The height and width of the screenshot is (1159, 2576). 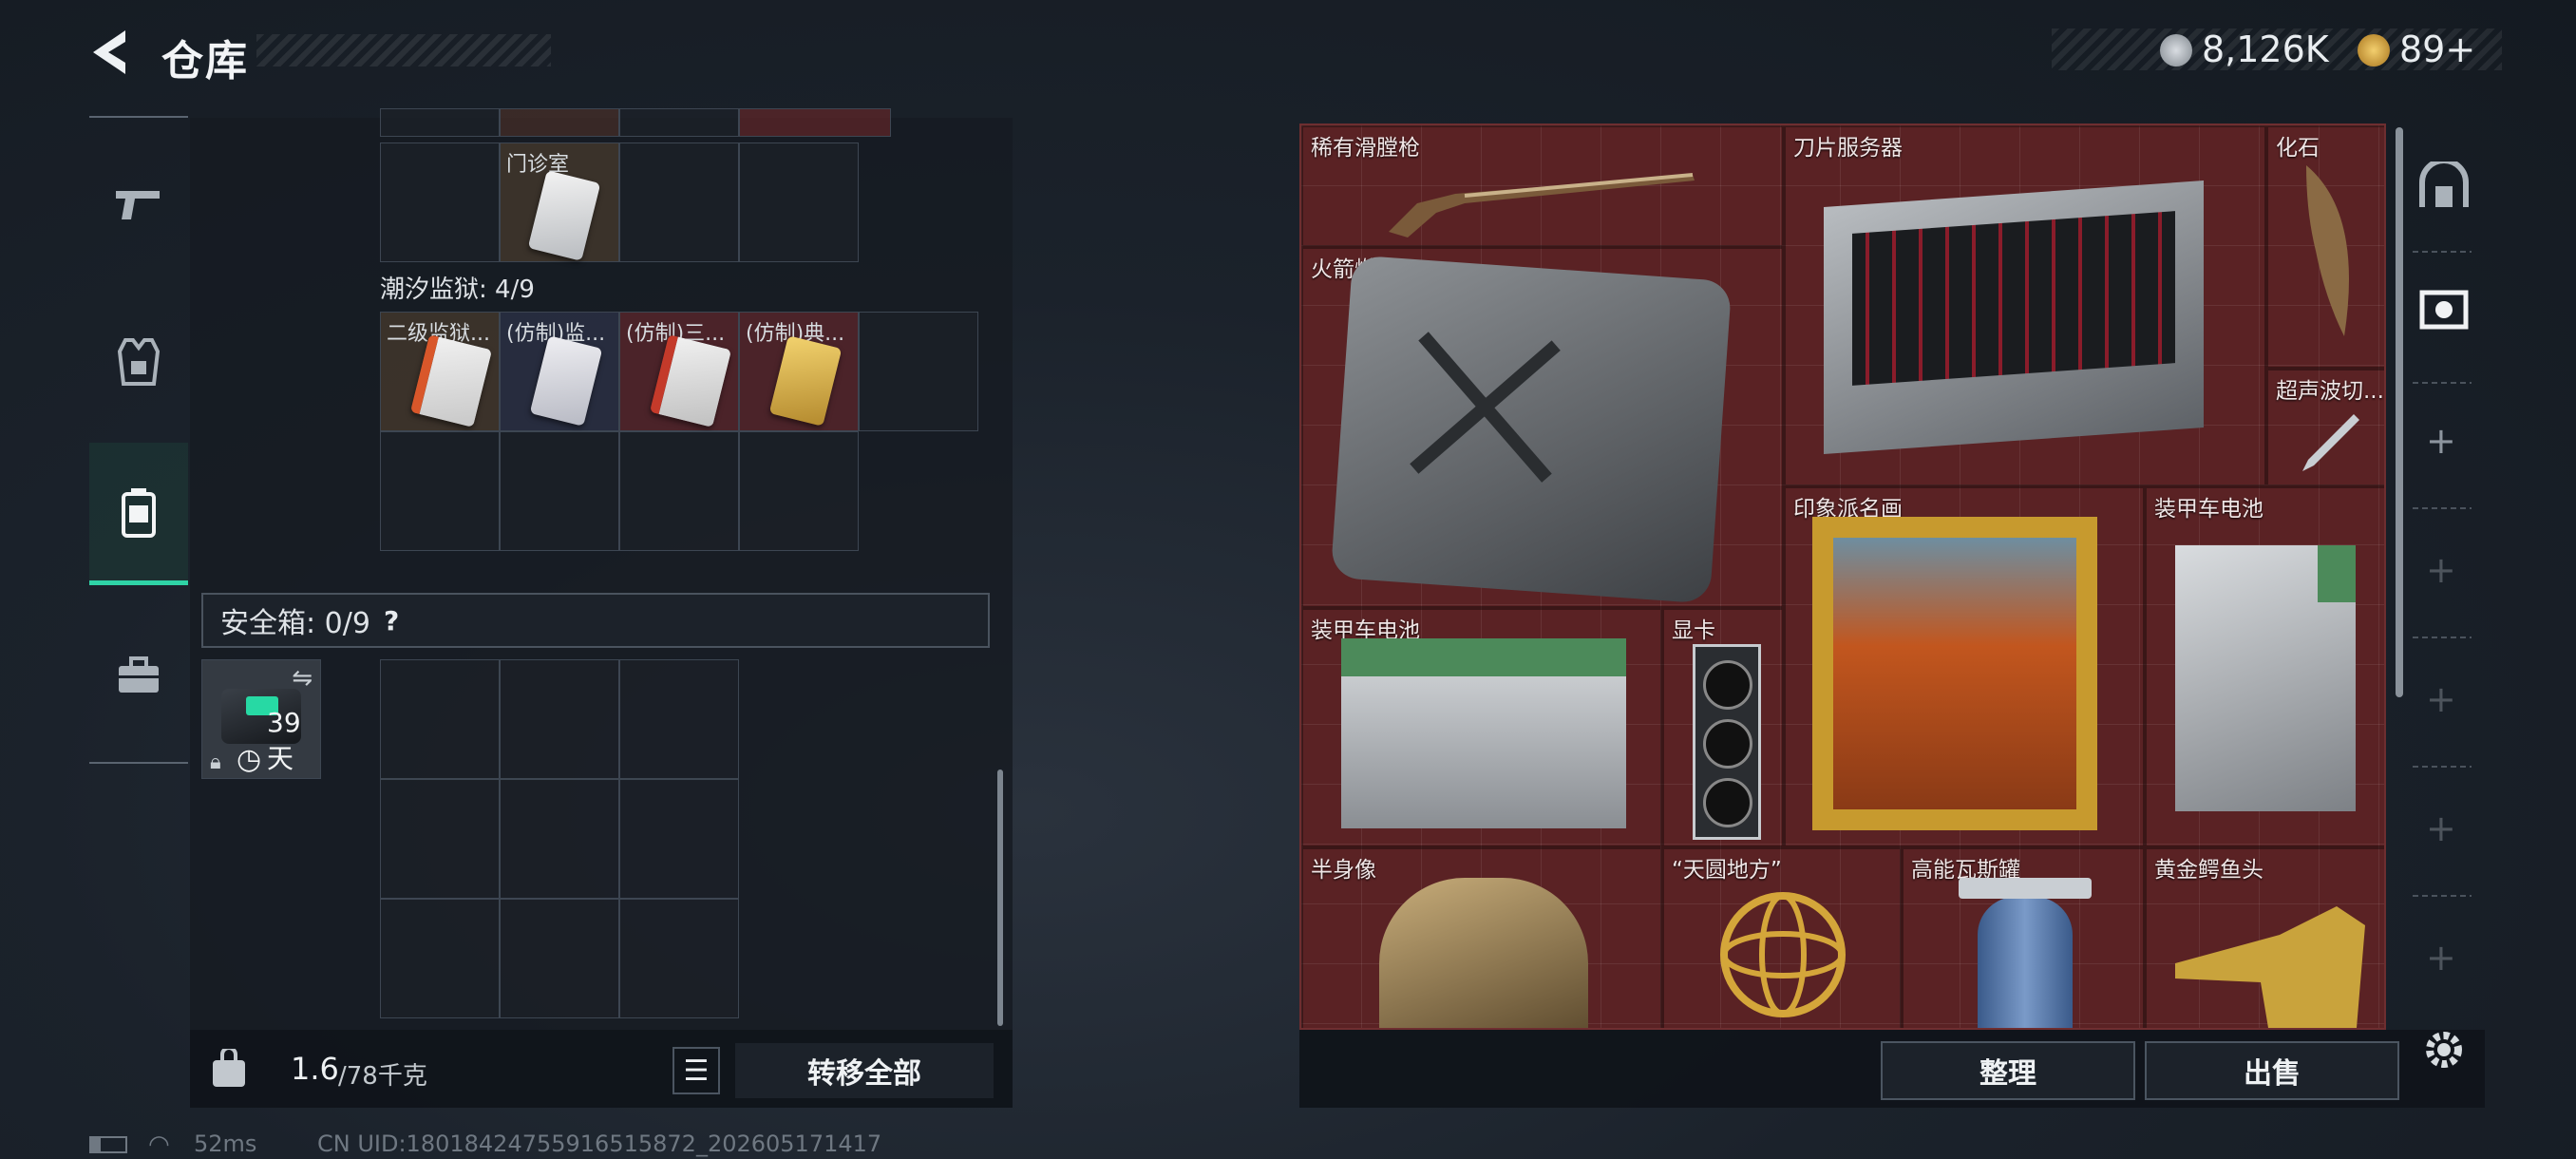 I want to click on help-icon: ?, so click(x=391, y=620).